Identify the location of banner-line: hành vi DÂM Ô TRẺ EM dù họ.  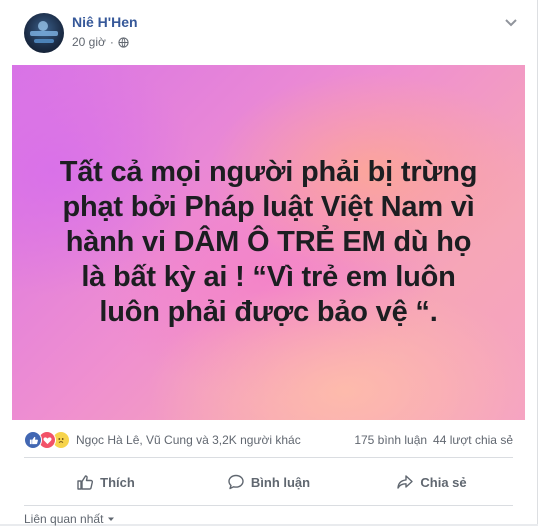
(268, 242).